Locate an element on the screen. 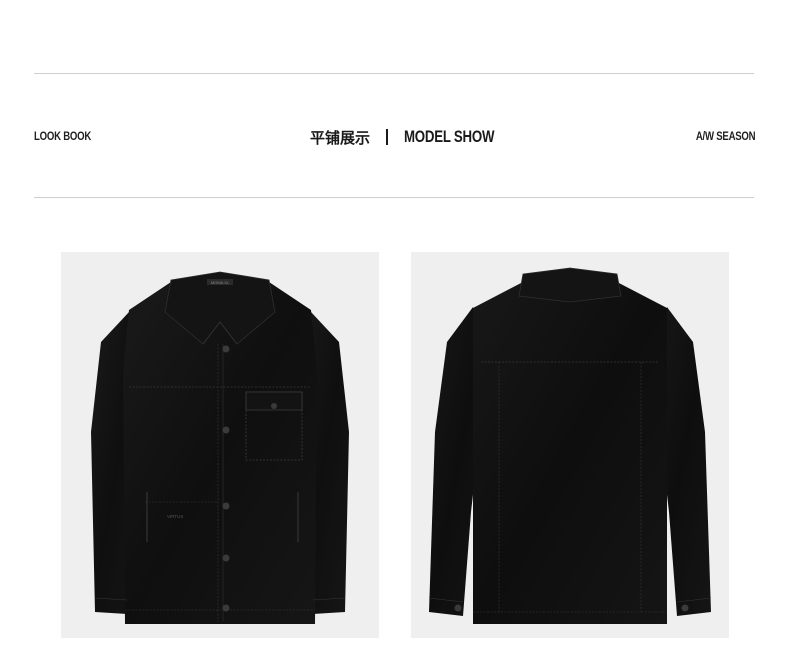 Image resolution: width=790 pixels, height=647 pixels. title-separator is located at coordinates (387, 137).